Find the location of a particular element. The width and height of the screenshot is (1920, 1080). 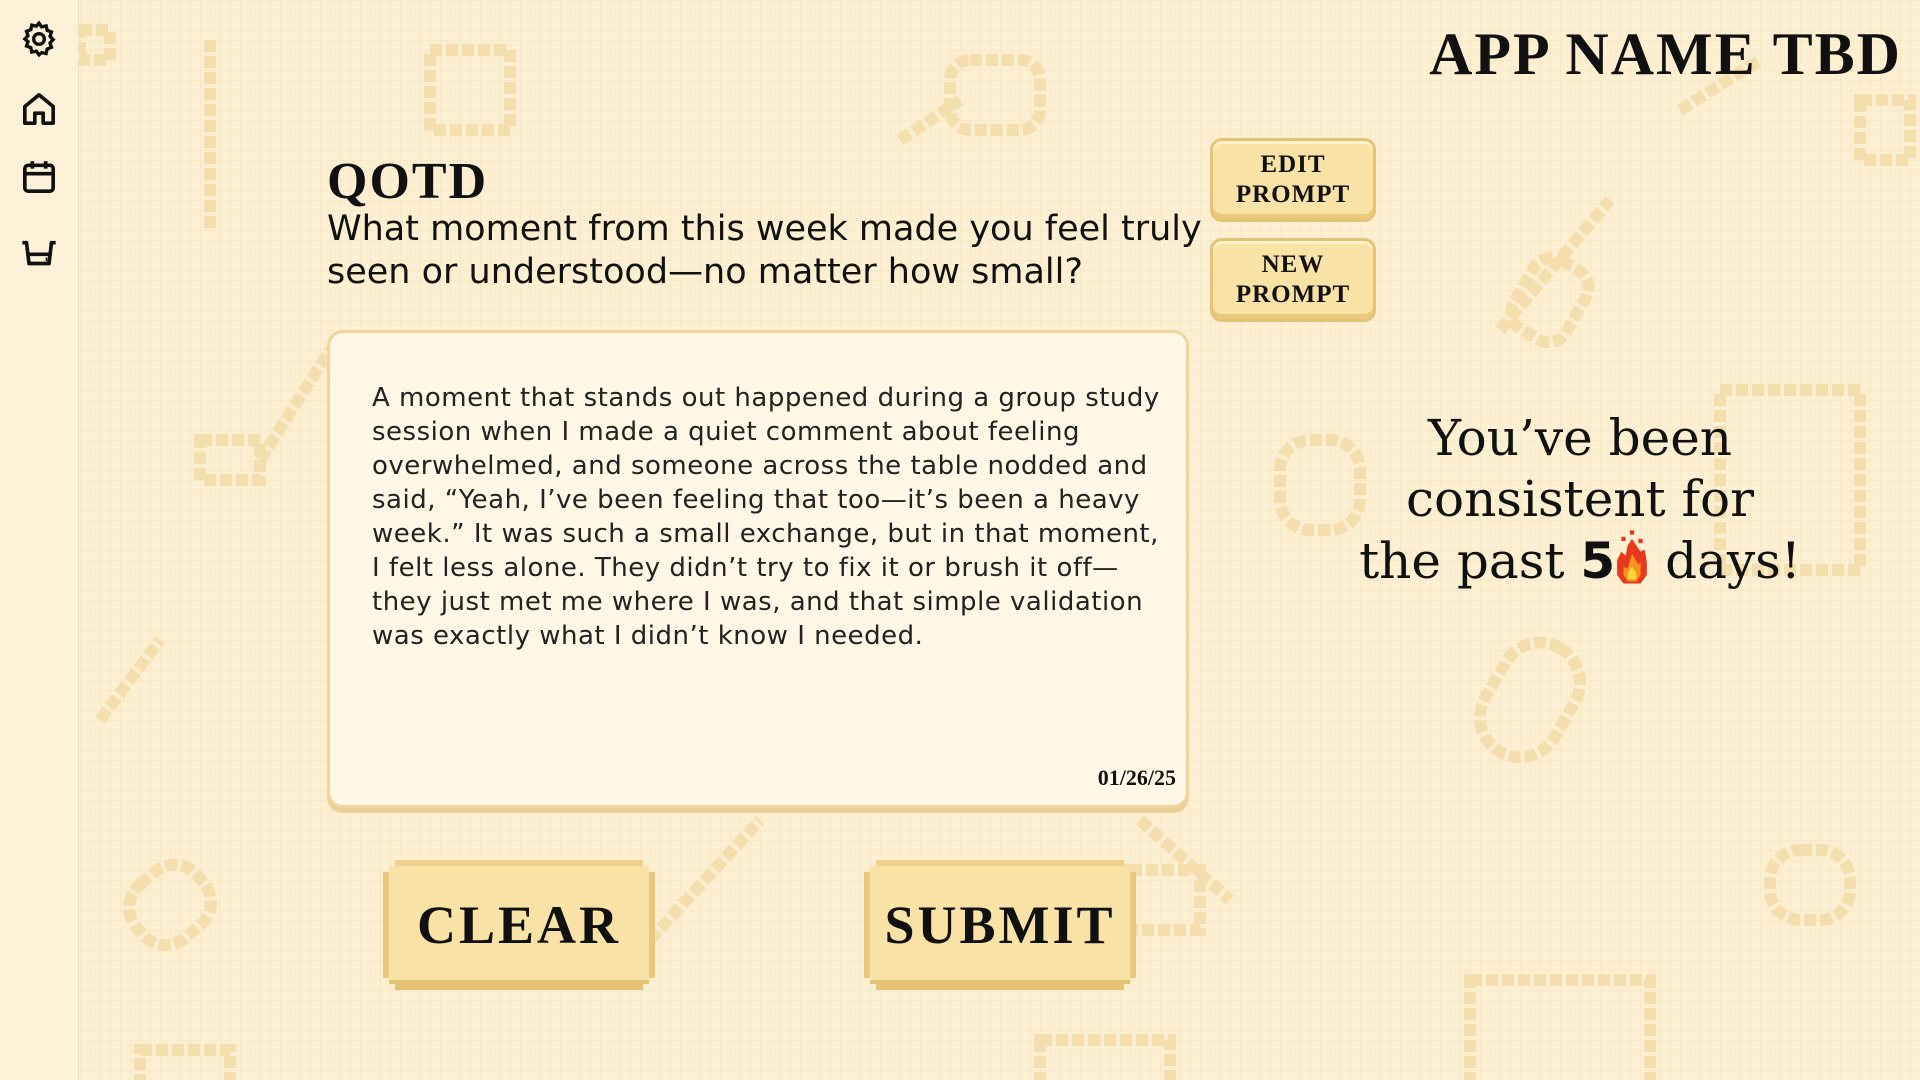

streak-line3: the past 5 days! is located at coordinates (1580, 561).